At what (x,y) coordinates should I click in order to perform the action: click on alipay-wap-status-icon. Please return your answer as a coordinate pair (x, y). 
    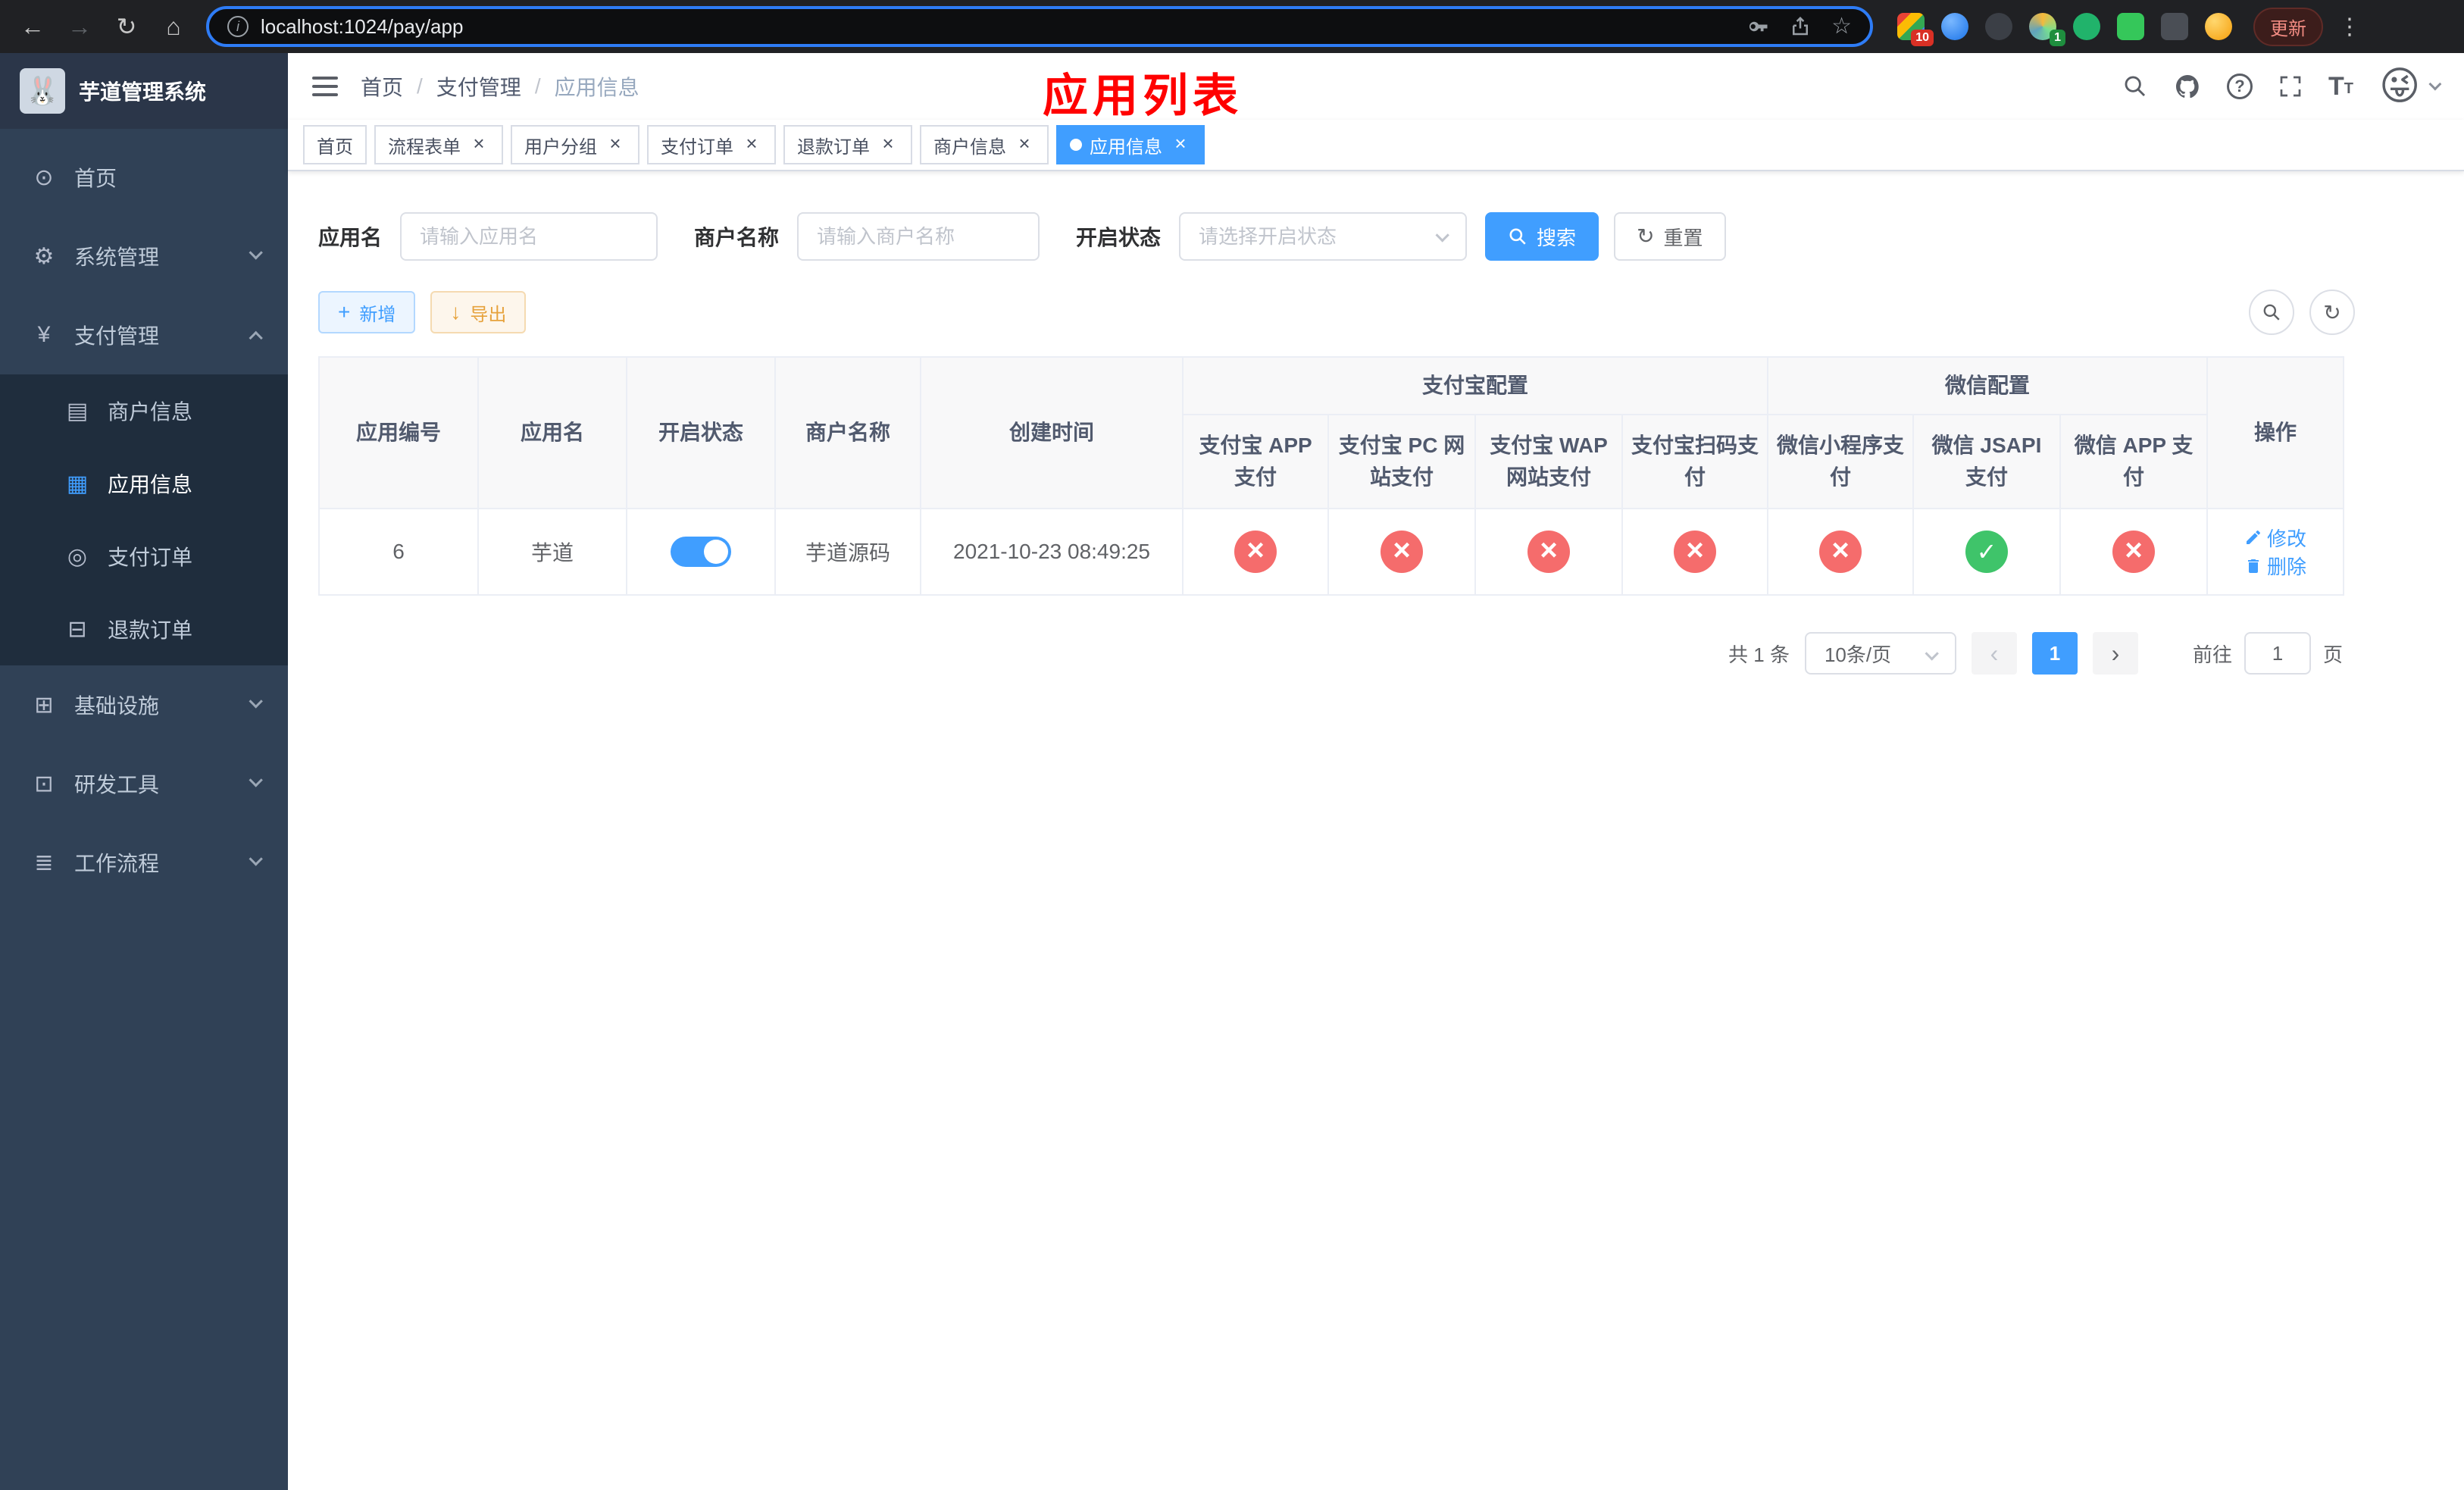
    Looking at the image, I should click on (1548, 552).